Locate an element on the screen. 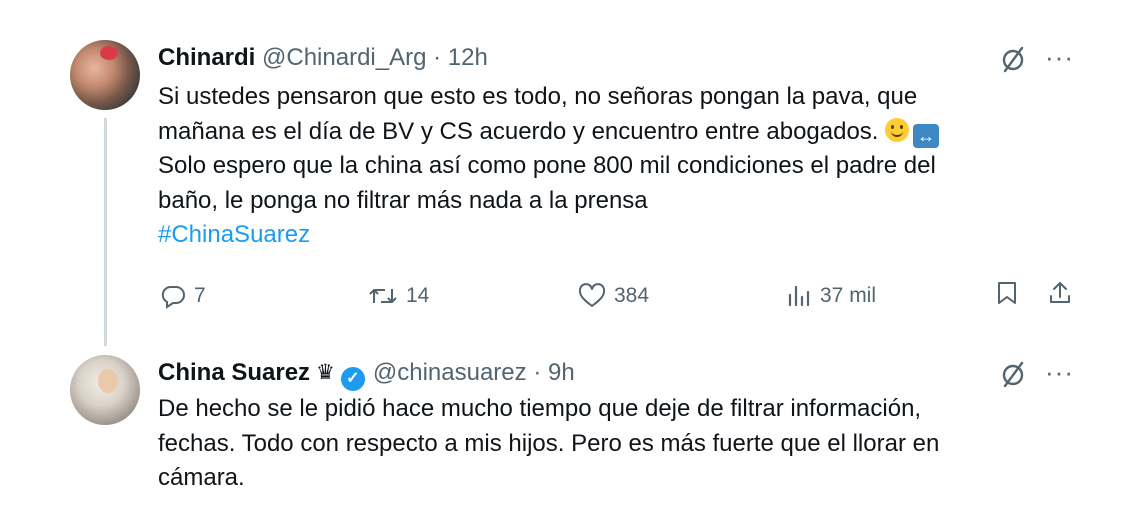 The width and height of the screenshot is (1140, 525). left-right-arrow-icon: ↔ is located at coordinates (926, 135).